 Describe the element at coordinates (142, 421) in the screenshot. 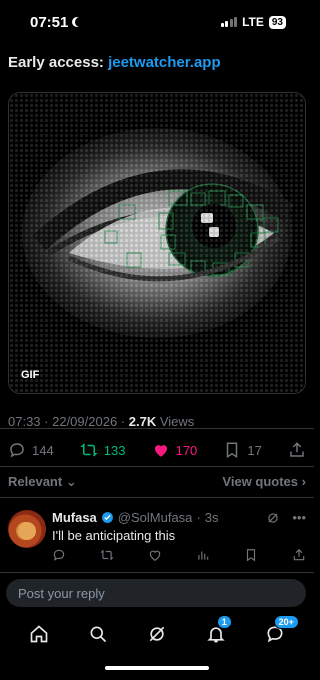

I see `views-count: 2.7K` at that location.